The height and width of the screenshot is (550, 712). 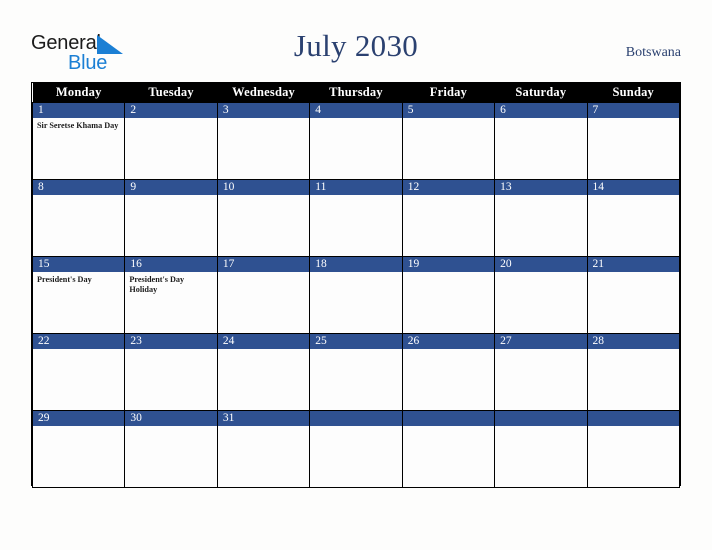 What do you see at coordinates (64, 279) in the screenshot?
I see `holiday-event: President's Day` at bounding box center [64, 279].